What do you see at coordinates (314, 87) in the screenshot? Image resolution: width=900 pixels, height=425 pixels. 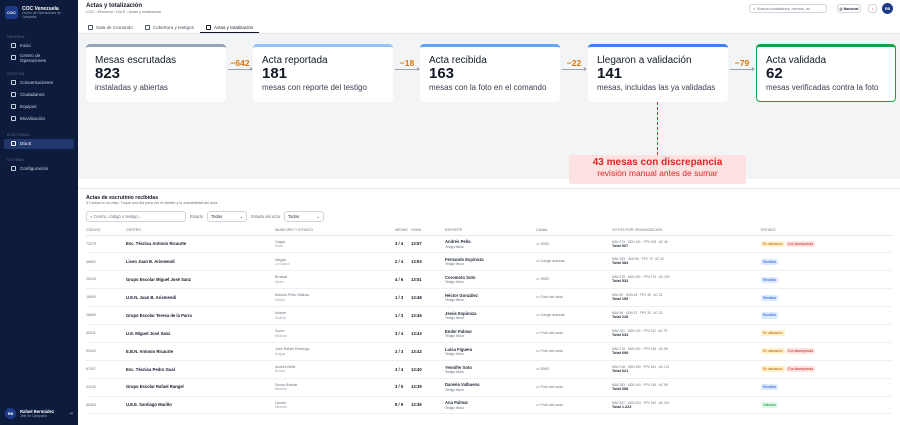 I see `funnel-card-subtitle: mesas con reporte del testigo` at bounding box center [314, 87].